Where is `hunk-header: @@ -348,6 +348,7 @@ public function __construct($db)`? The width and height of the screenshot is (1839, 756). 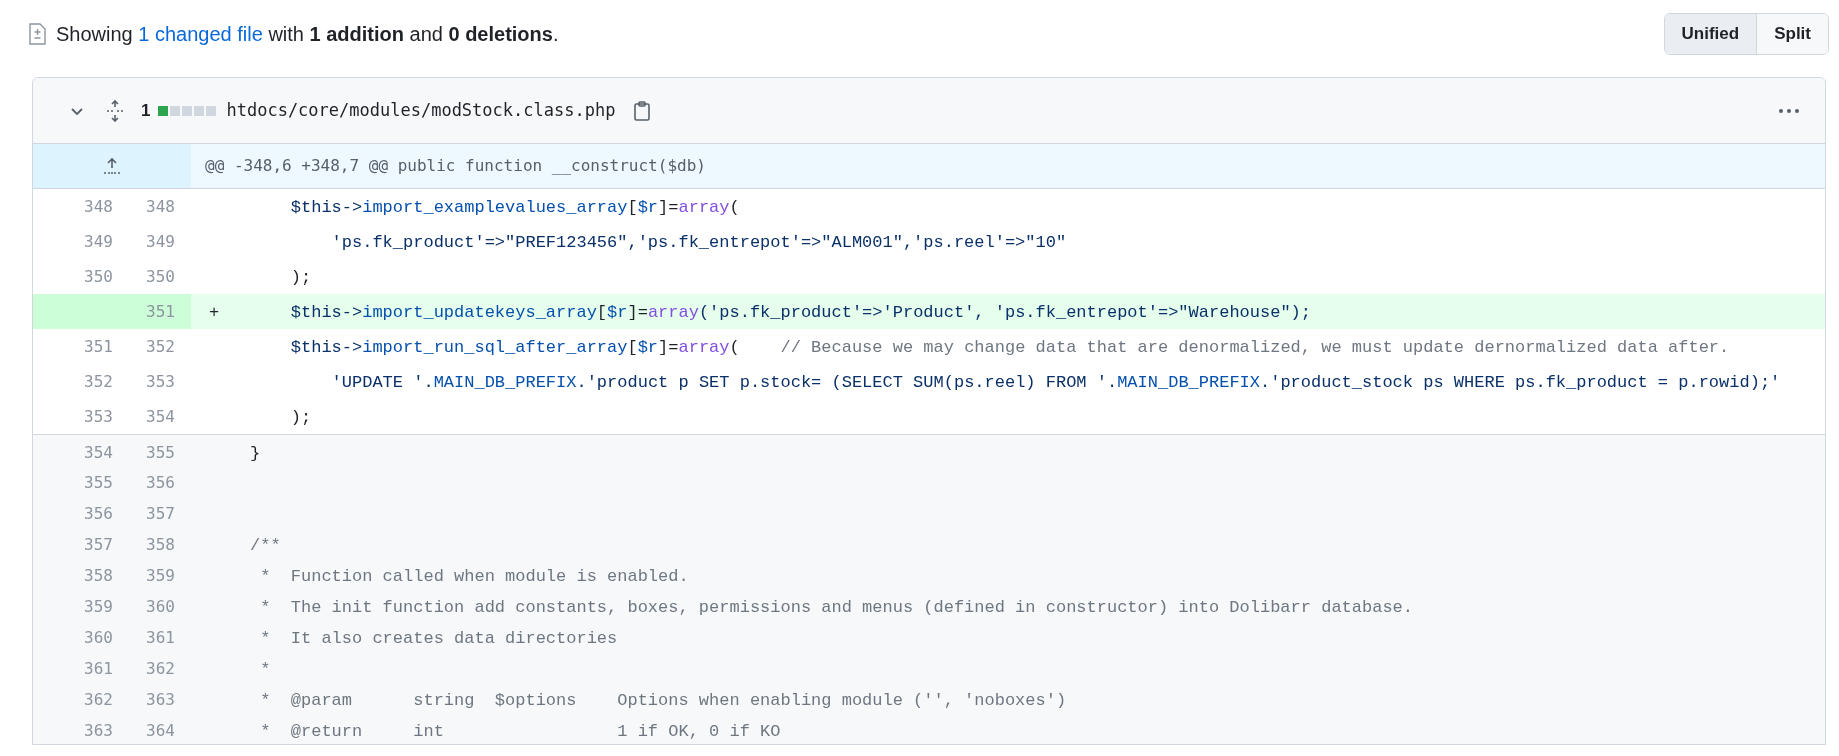
hunk-header: @@ -348,6 +348,7 @@ public function __construct($db) is located at coordinates (1008, 166).